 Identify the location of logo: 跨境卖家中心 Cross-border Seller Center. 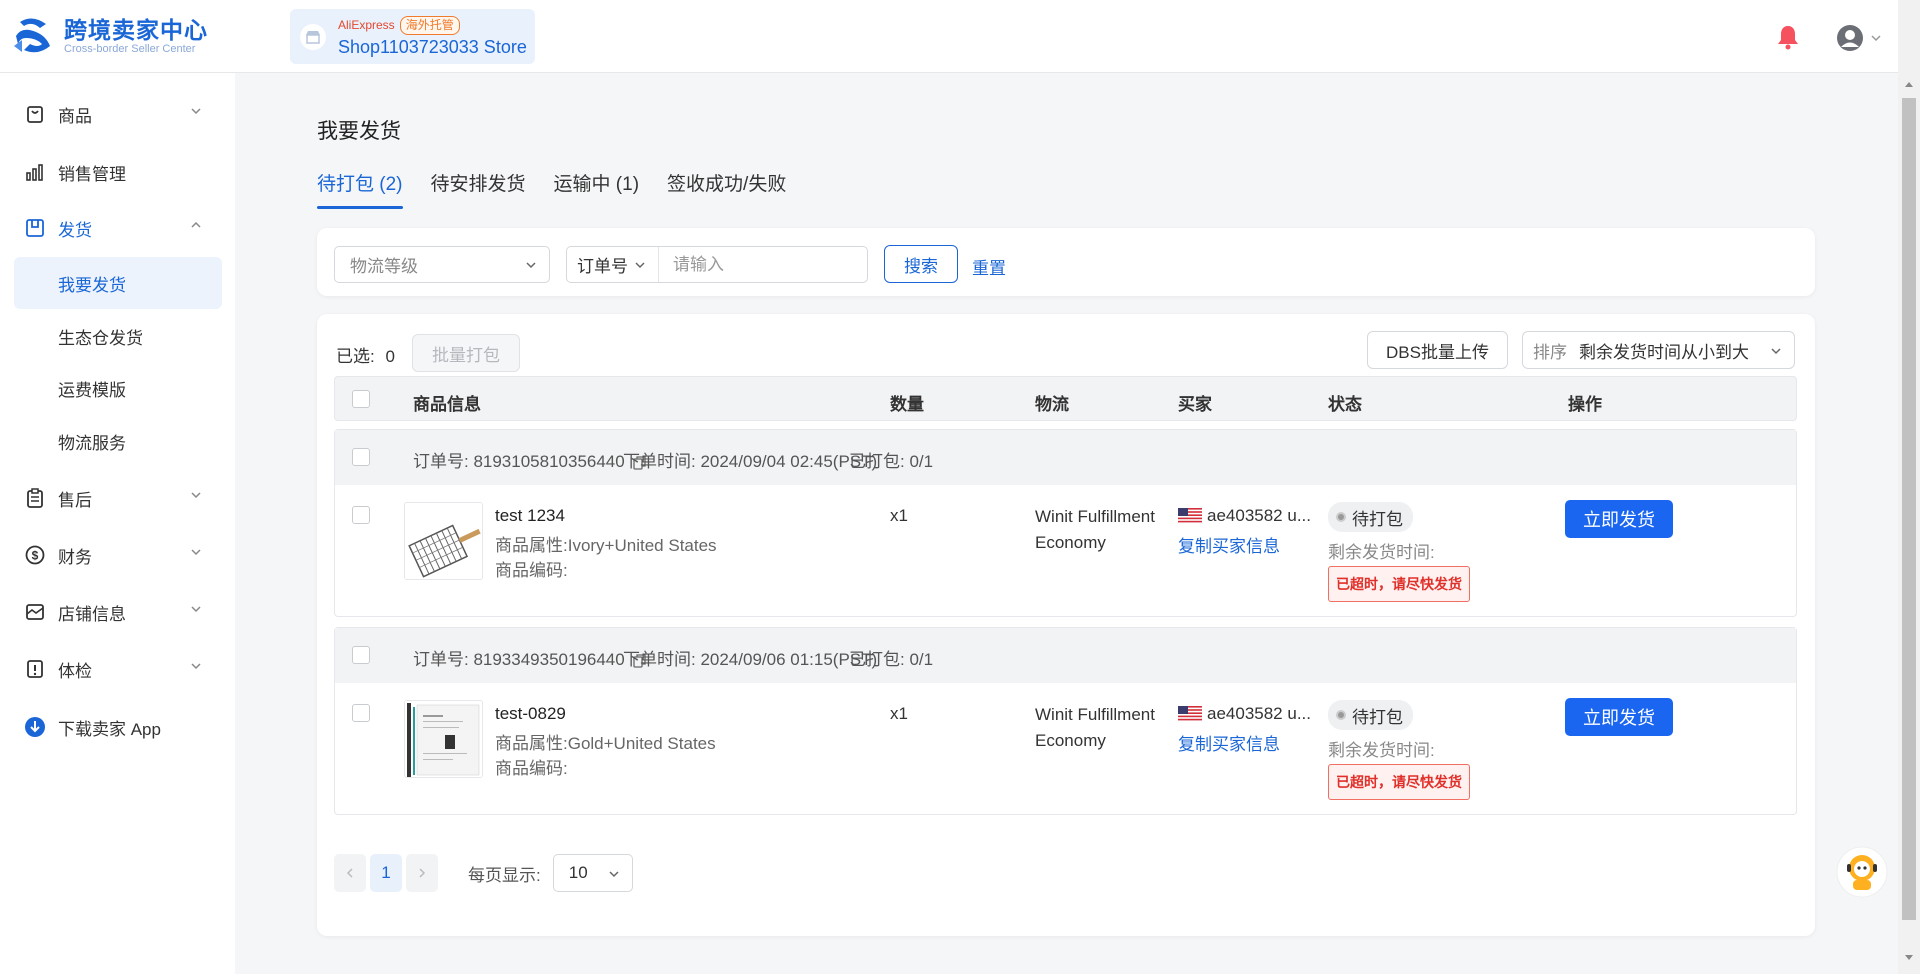
(110, 36).